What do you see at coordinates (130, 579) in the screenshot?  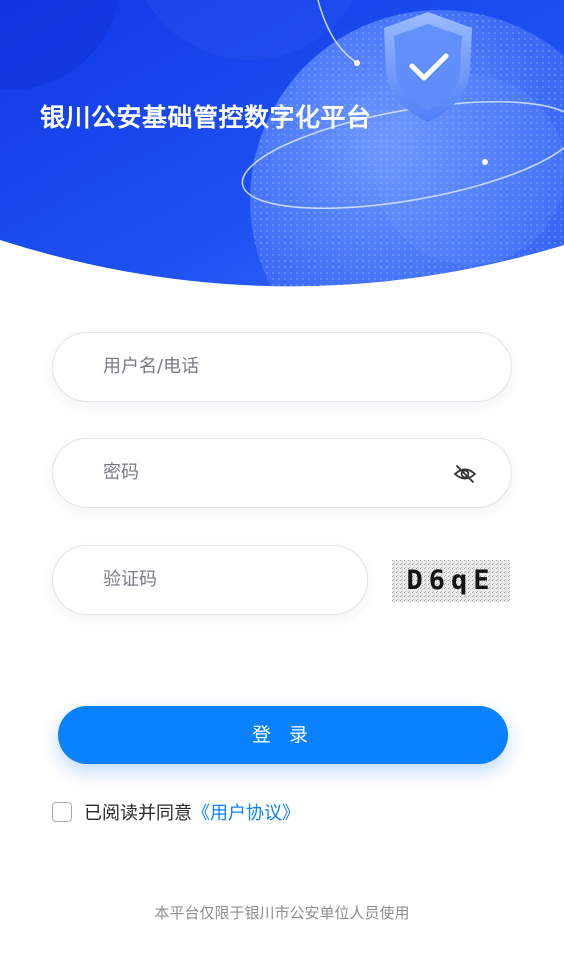 I see `captcha-placeholder: 验证码` at bounding box center [130, 579].